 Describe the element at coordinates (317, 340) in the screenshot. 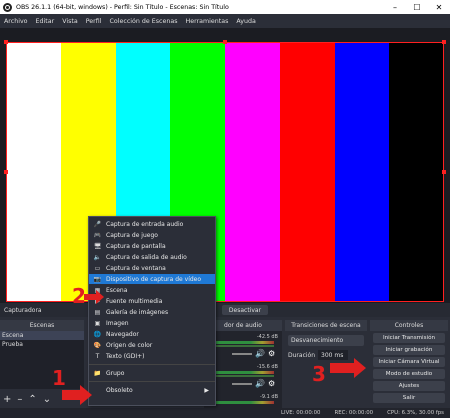

I see `transition-select-value: Desvanecimiento` at that location.